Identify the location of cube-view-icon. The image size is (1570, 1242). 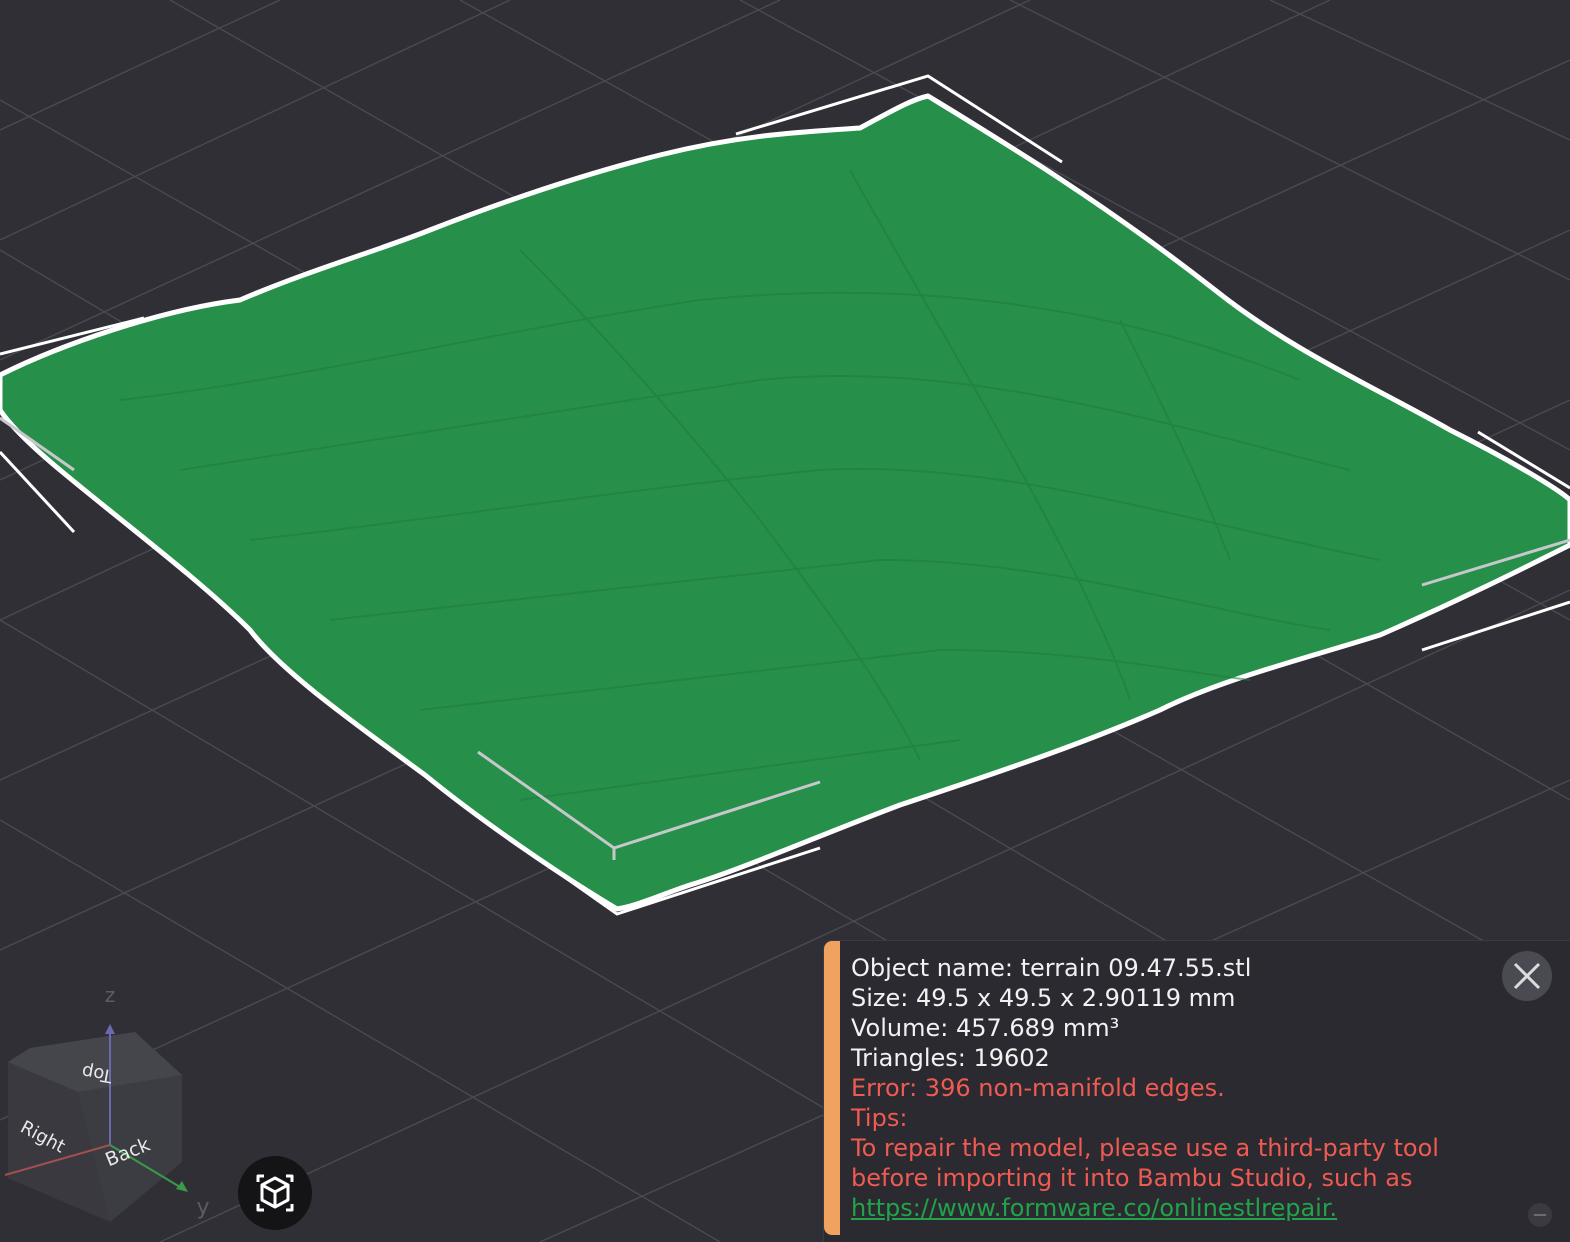
(275, 1193).